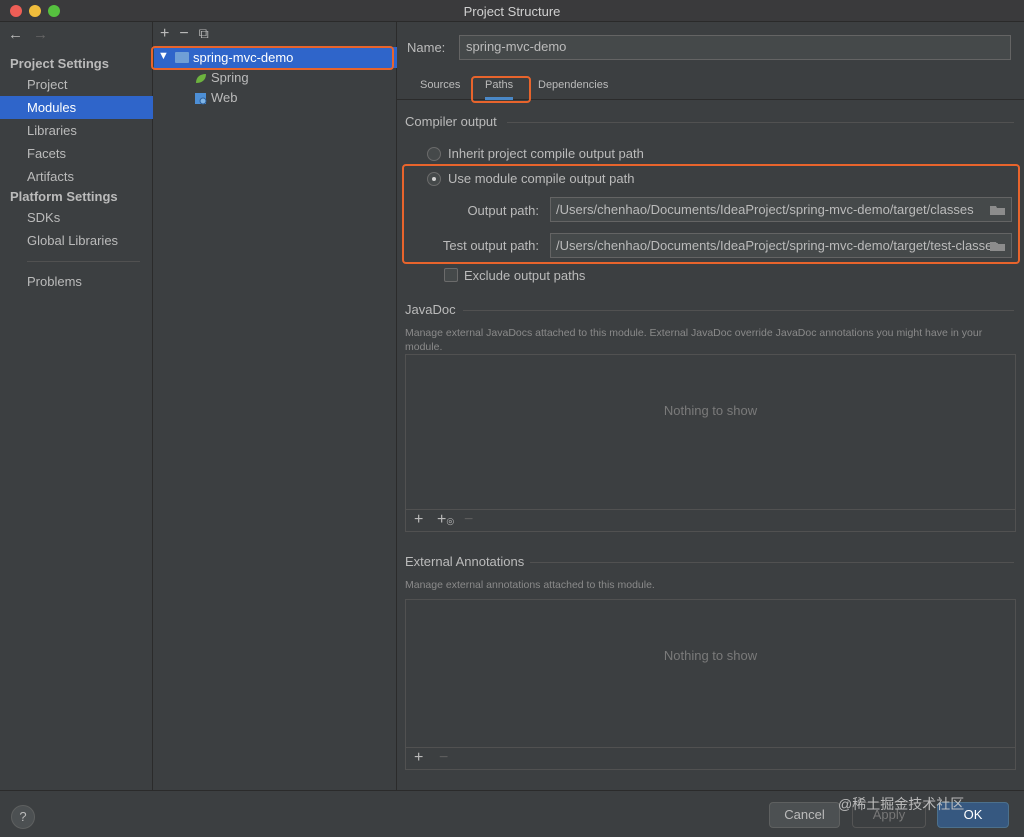 This screenshot has width=1024, height=837. I want to click on platform-settings-header: Platform Settings, so click(64, 196).